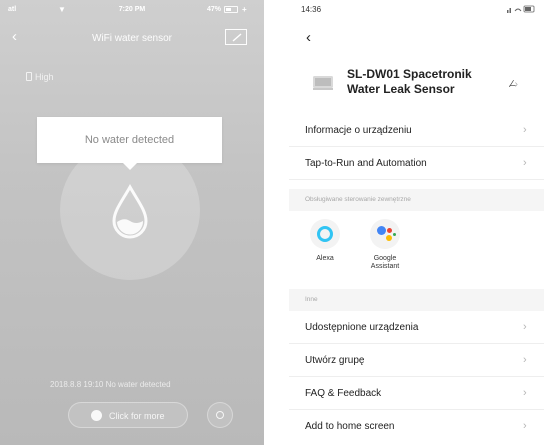 This screenshot has height=445, width=544. I want to click on info-icon, so click(96, 415).